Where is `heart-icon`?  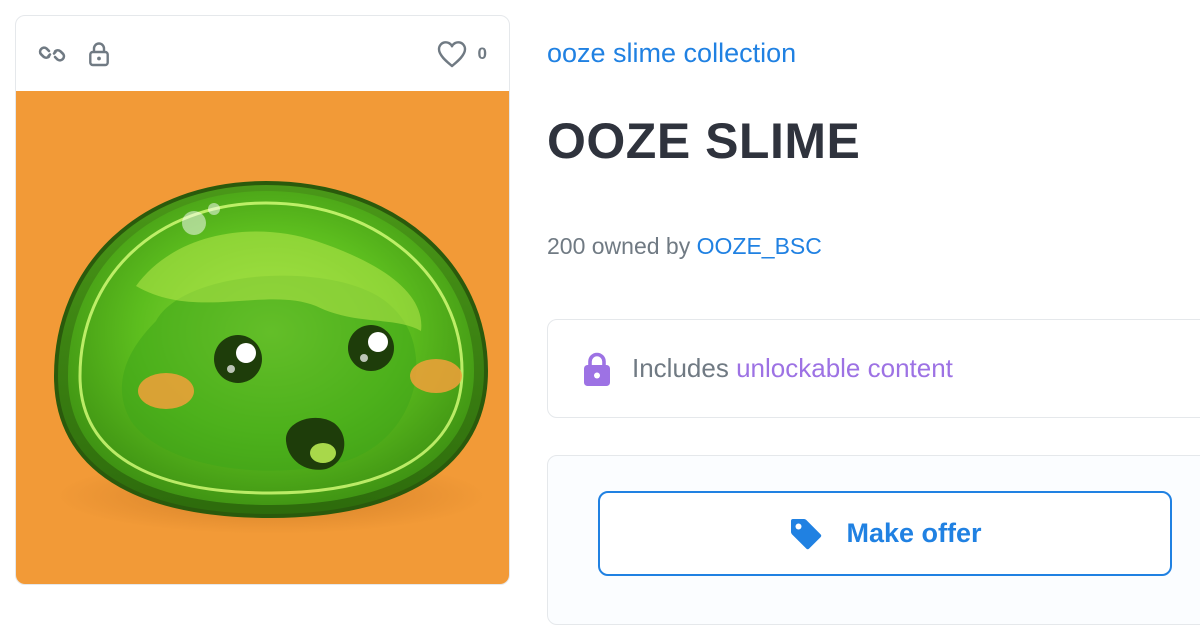
heart-icon is located at coordinates (452, 54).